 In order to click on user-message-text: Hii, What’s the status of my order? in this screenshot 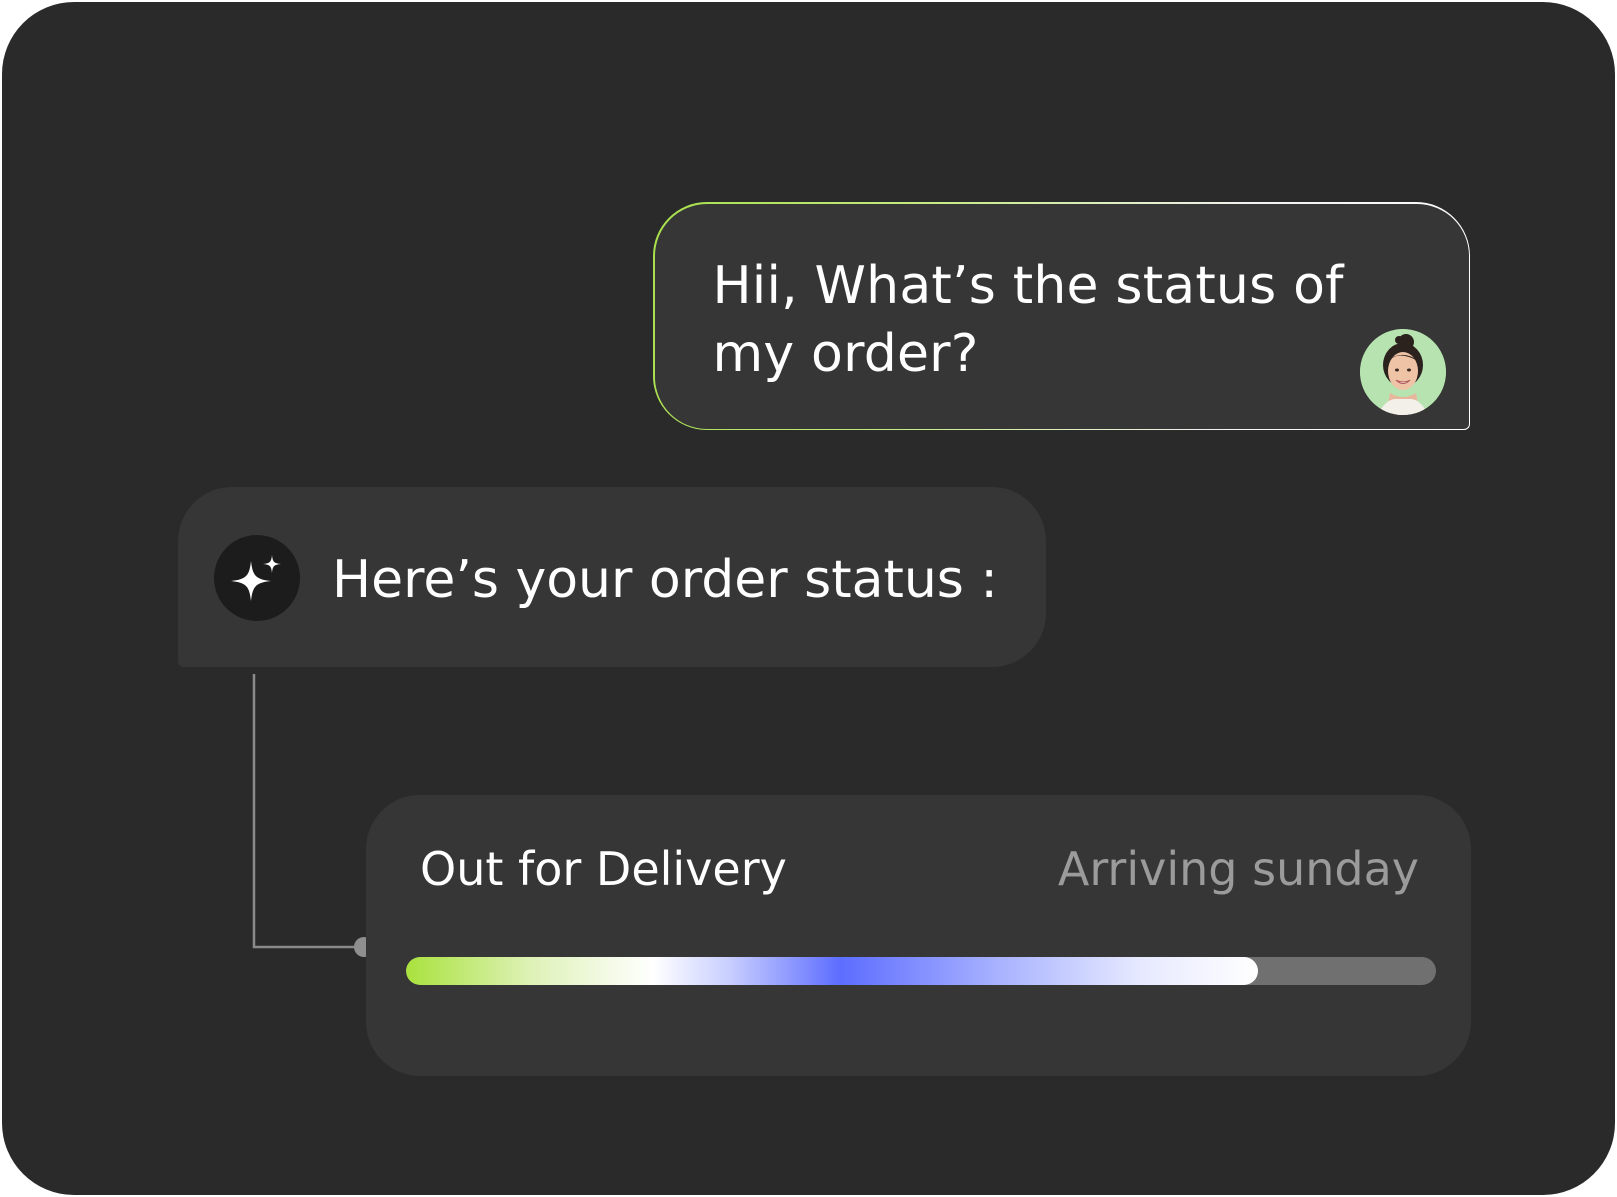, I will do `click(1028, 319)`.